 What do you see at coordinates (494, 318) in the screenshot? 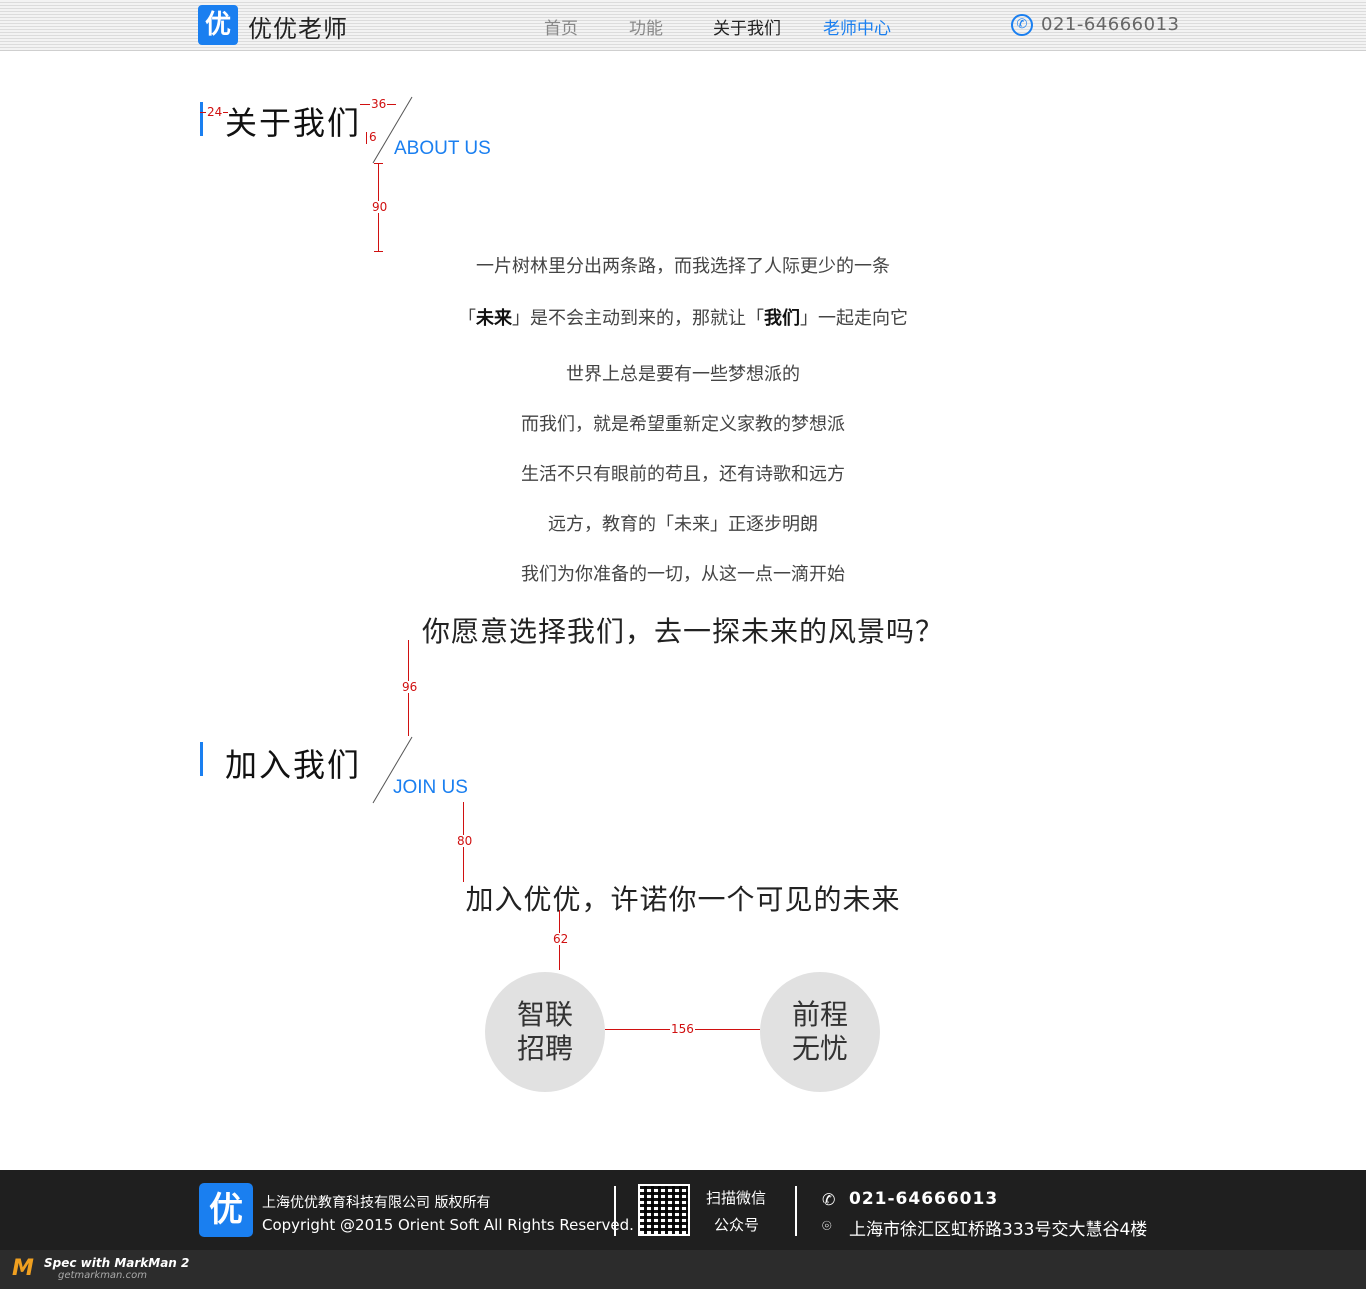
I see `text-bold-future: 未来` at bounding box center [494, 318].